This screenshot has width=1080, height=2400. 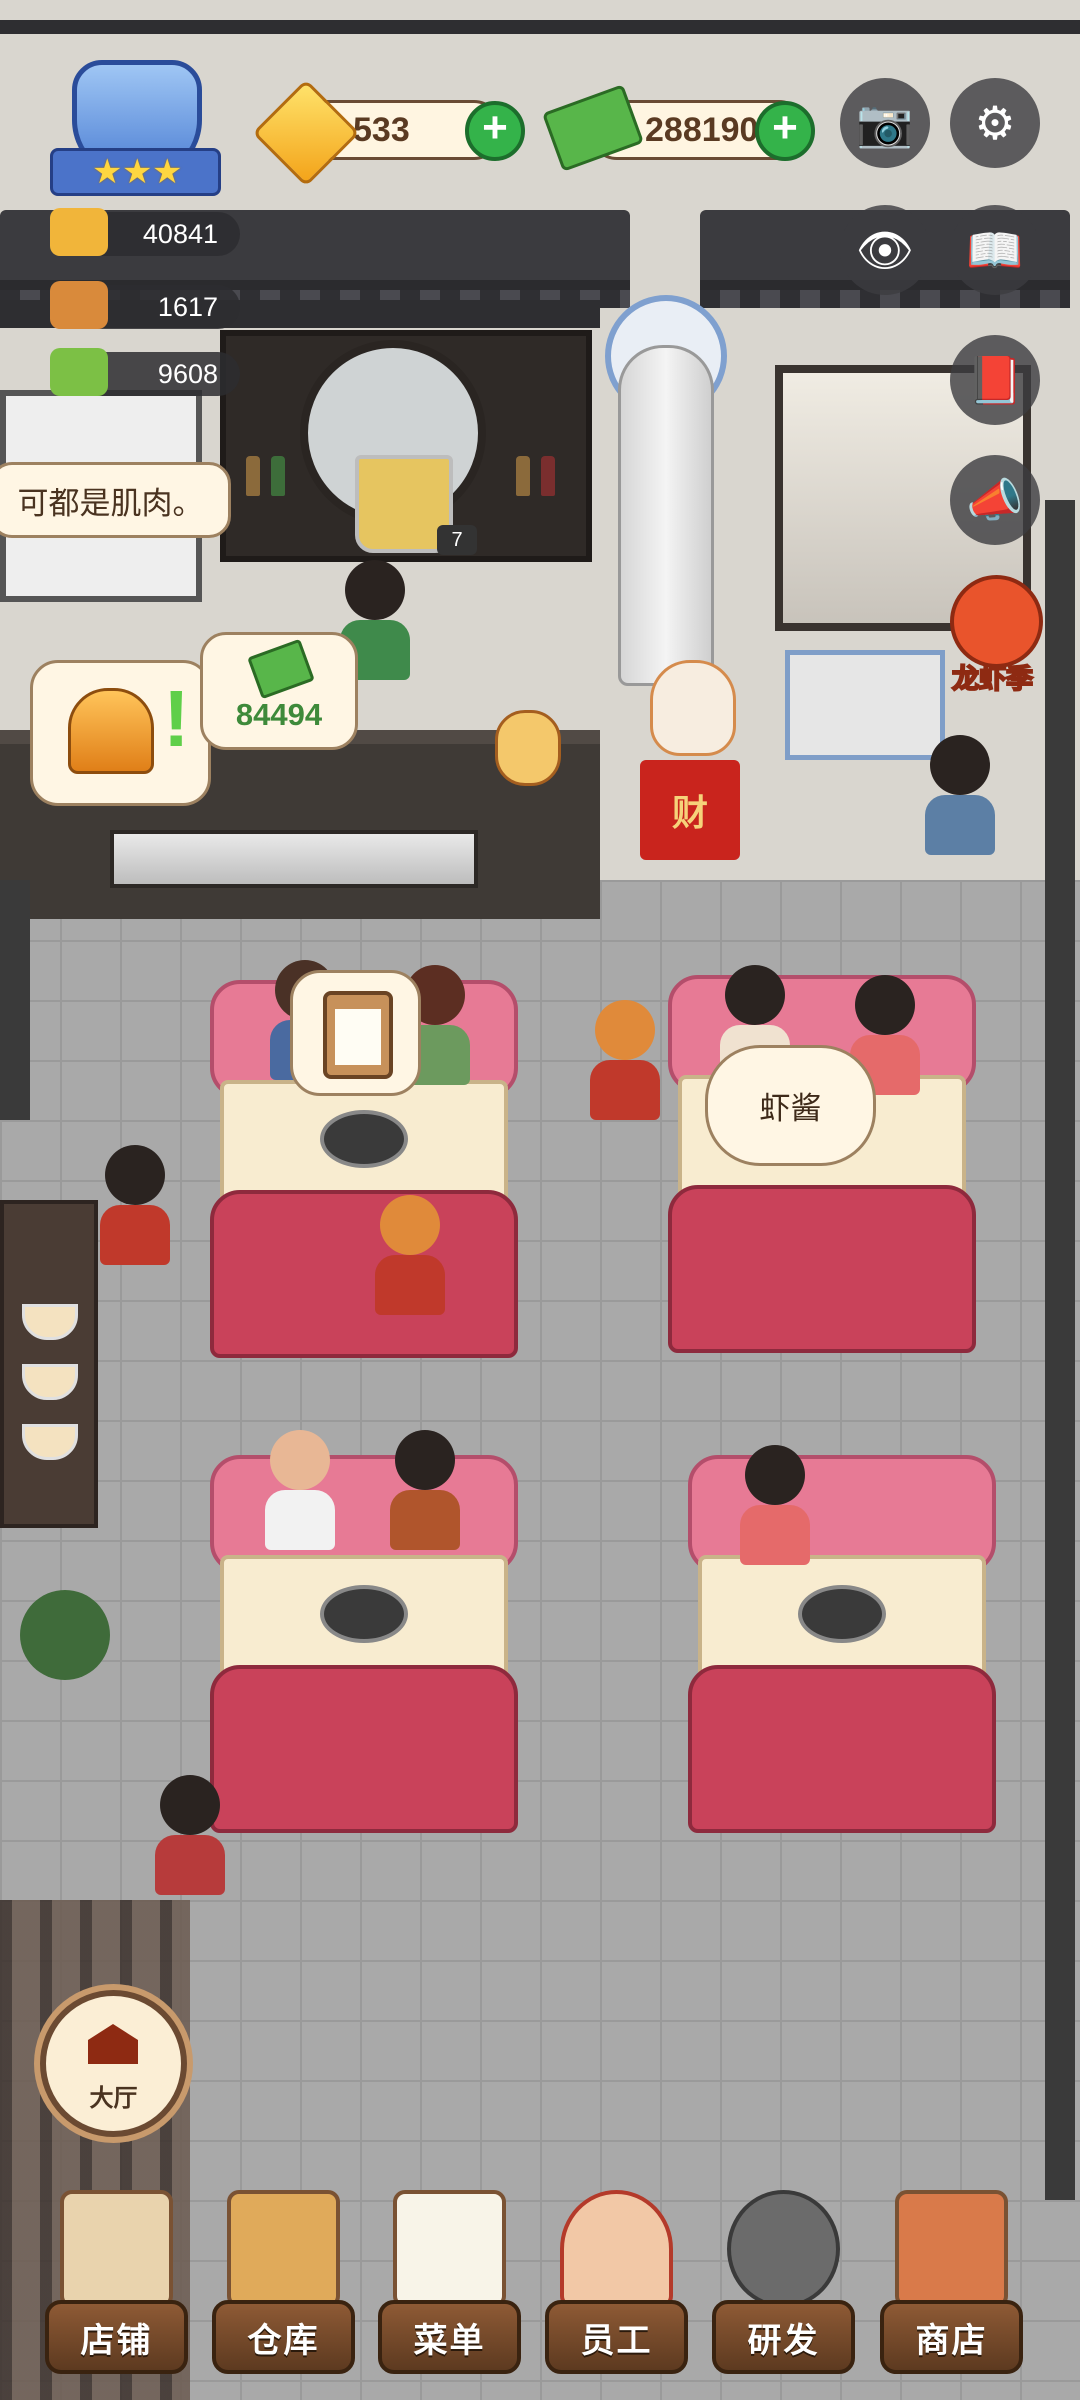 I want to click on red-book-icon: 📕, so click(x=995, y=379).